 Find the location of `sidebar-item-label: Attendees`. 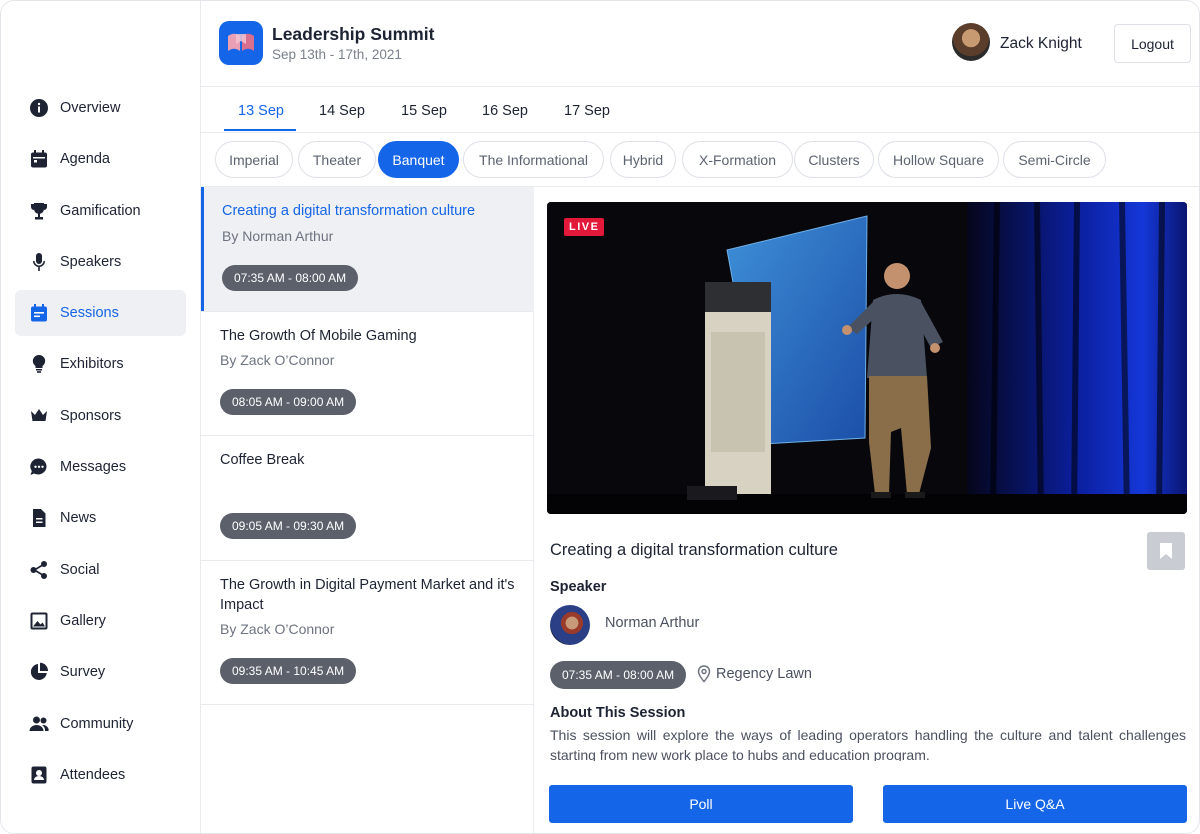

sidebar-item-label: Attendees is located at coordinates (93, 774).